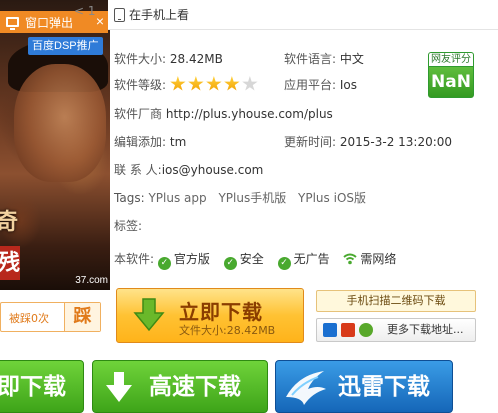  I want to click on thunder-bird-icon, so click(306, 388).